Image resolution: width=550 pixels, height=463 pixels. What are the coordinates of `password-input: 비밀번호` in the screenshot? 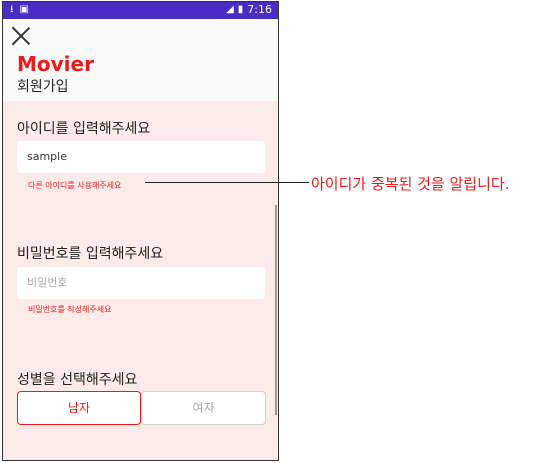 It's located at (141, 283).